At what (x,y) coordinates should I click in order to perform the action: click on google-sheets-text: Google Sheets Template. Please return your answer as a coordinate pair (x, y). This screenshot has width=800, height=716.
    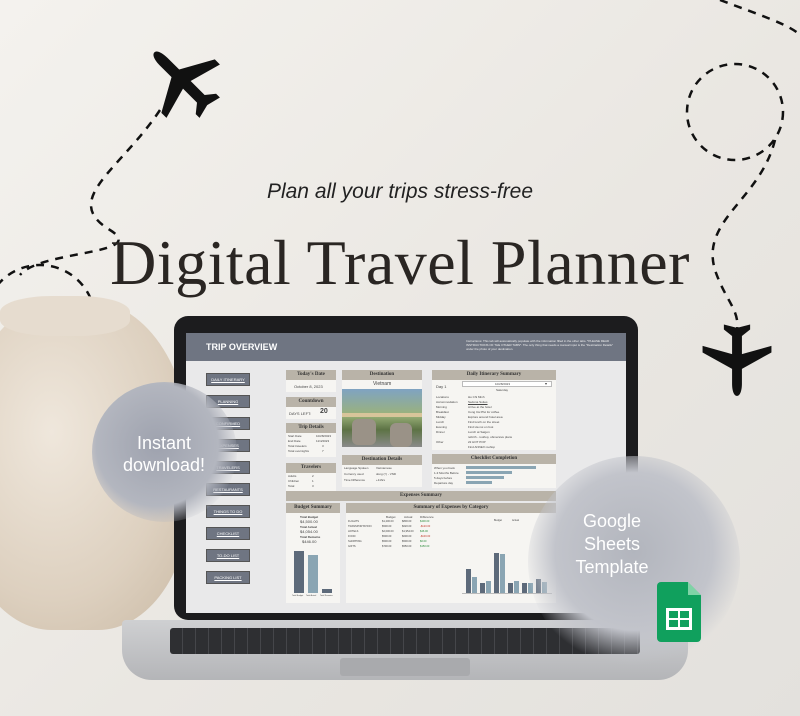
    Looking at the image, I should click on (612, 544).